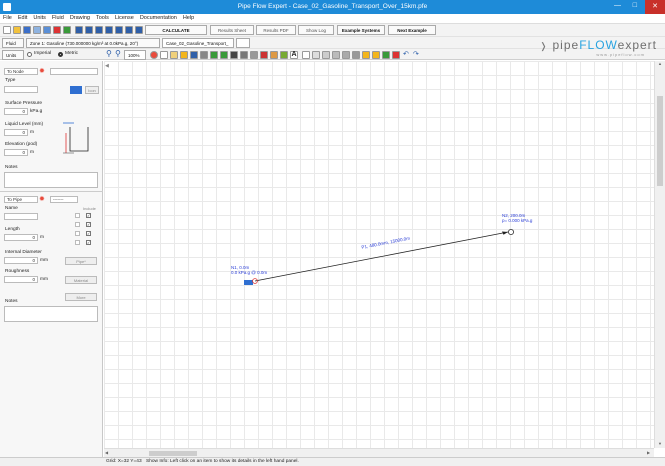 The height and width of the screenshot is (466, 665). What do you see at coordinates (346, 55) in the screenshot?
I see `flip-icon` at bounding box center [346, 55].